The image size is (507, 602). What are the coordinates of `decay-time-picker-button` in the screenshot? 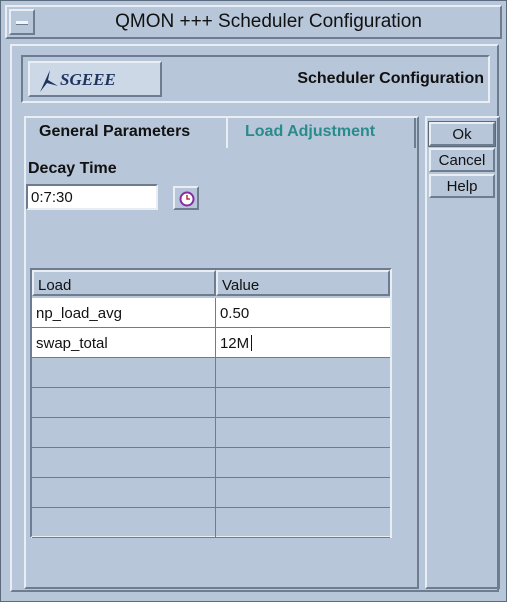 It's located at (186, 198).